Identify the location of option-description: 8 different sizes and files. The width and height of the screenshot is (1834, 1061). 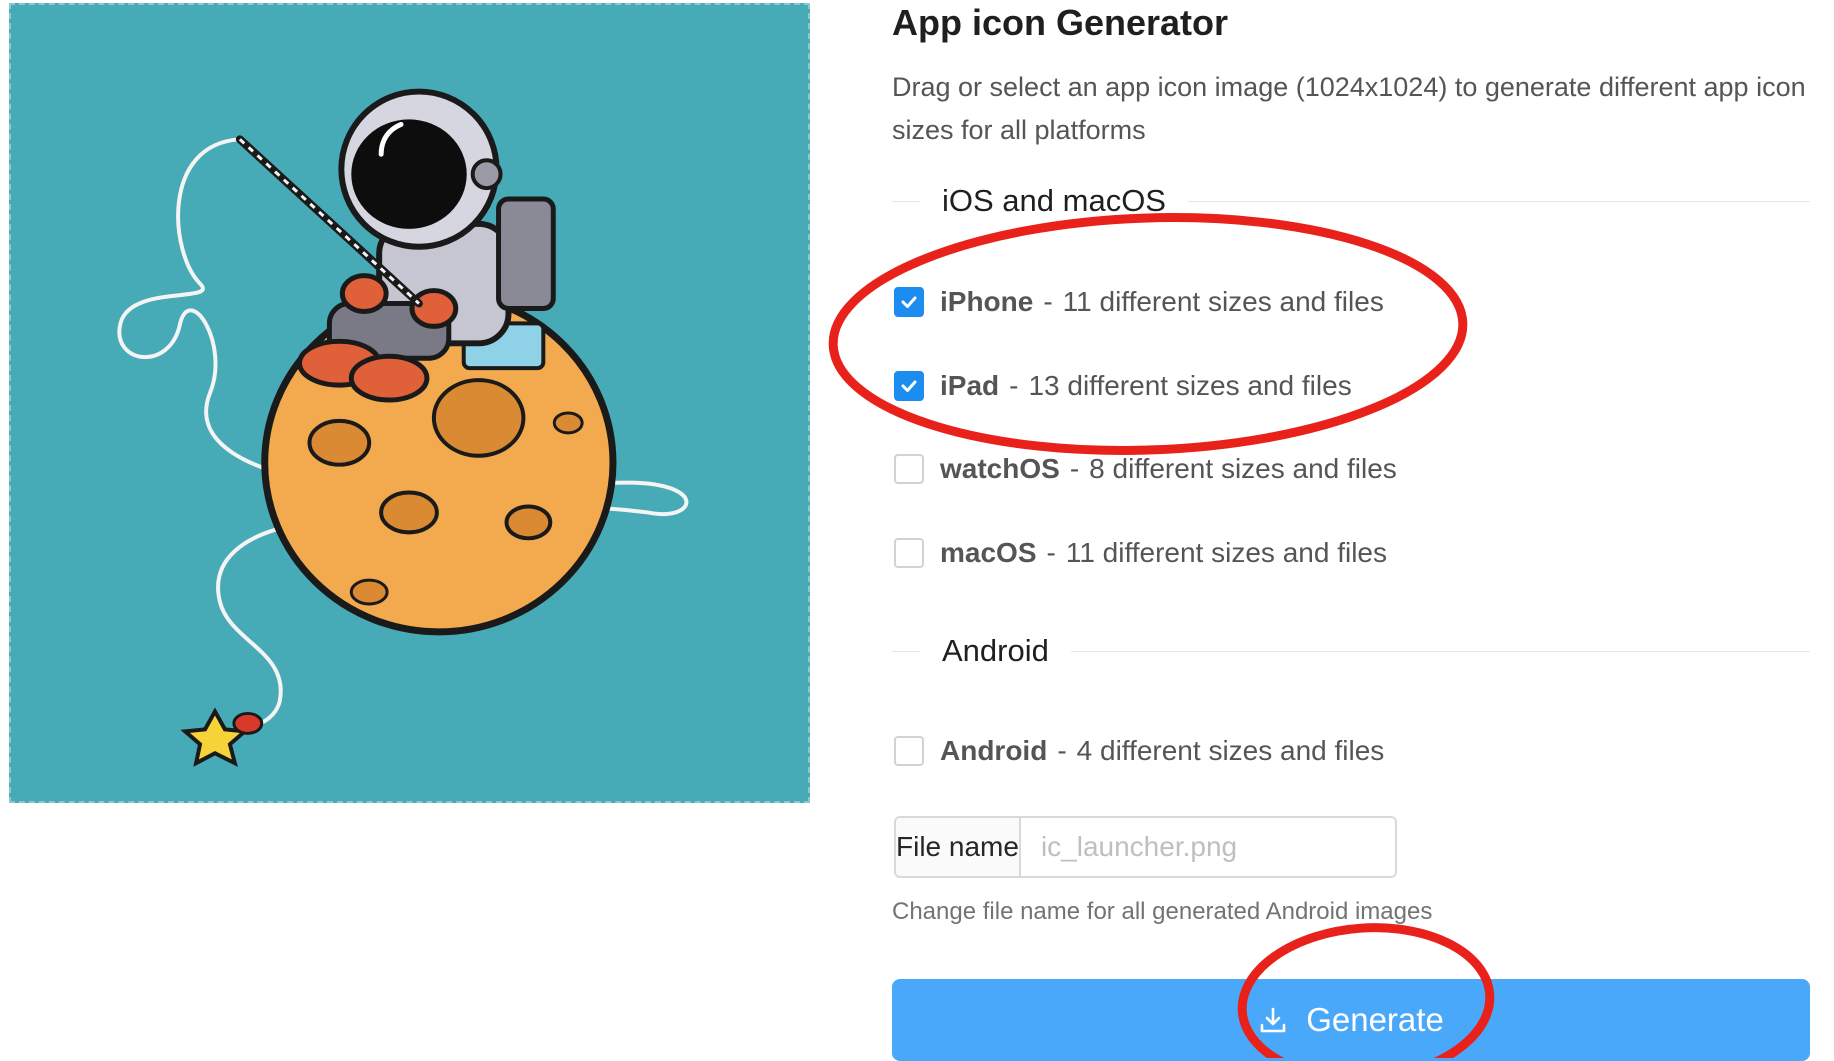
(1243, 468).